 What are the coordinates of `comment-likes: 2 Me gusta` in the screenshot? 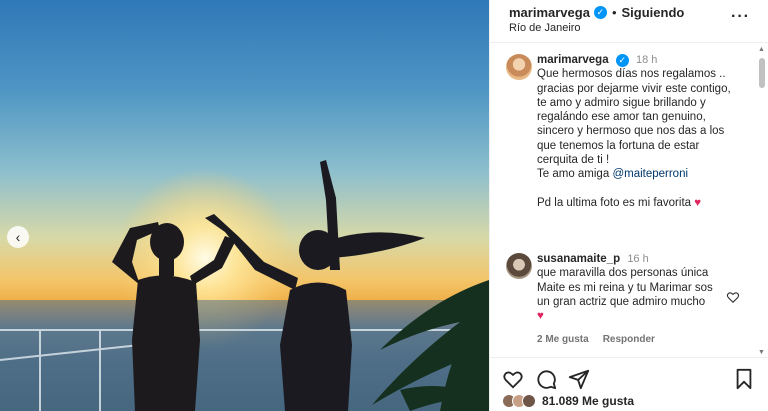 It's located at (563, 339).